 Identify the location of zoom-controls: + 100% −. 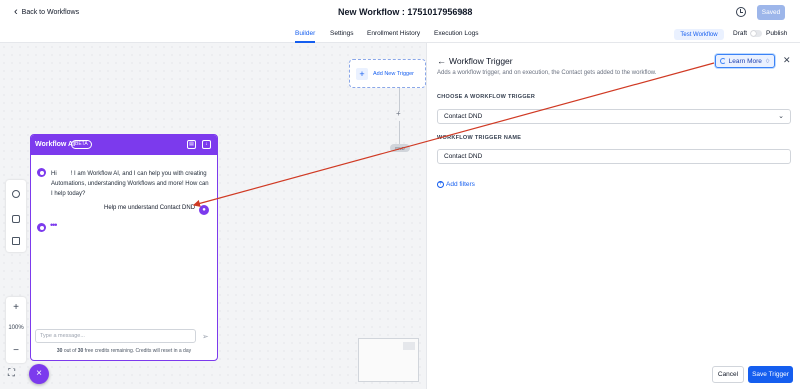
(16, 330).